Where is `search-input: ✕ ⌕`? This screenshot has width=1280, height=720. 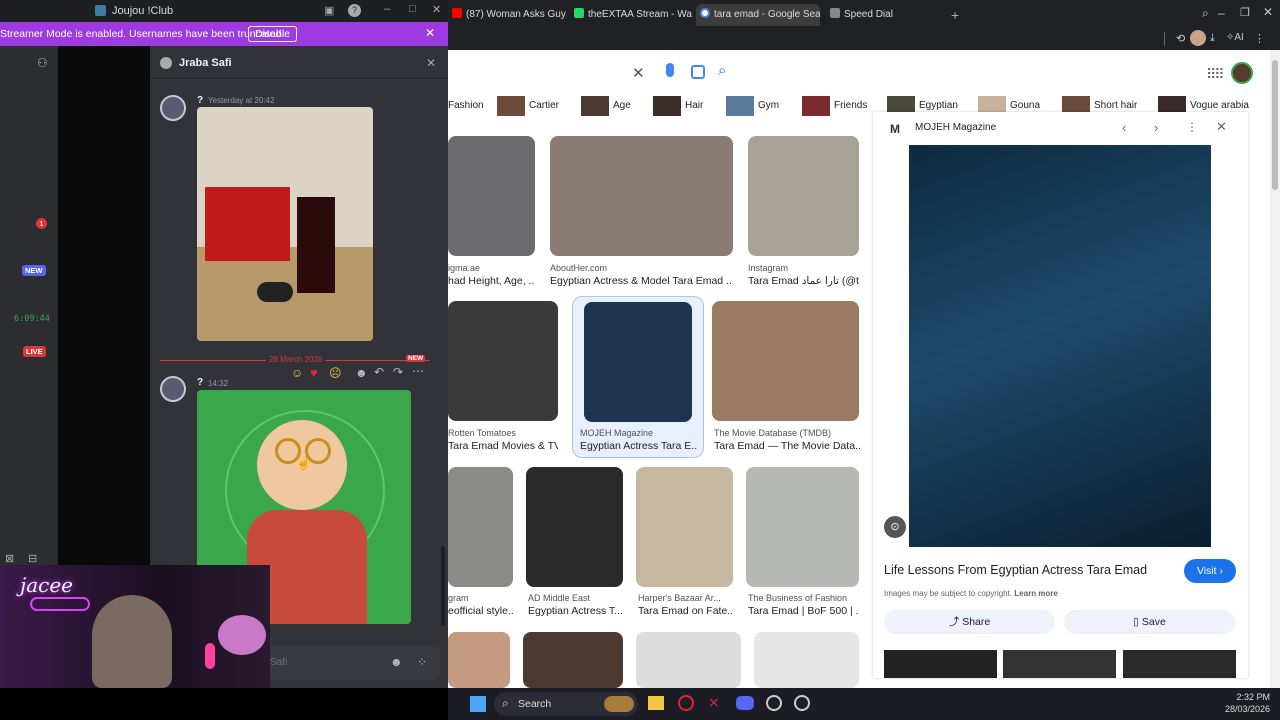 search-input: ✕ ⌕ is located at coordinates (598, 73).